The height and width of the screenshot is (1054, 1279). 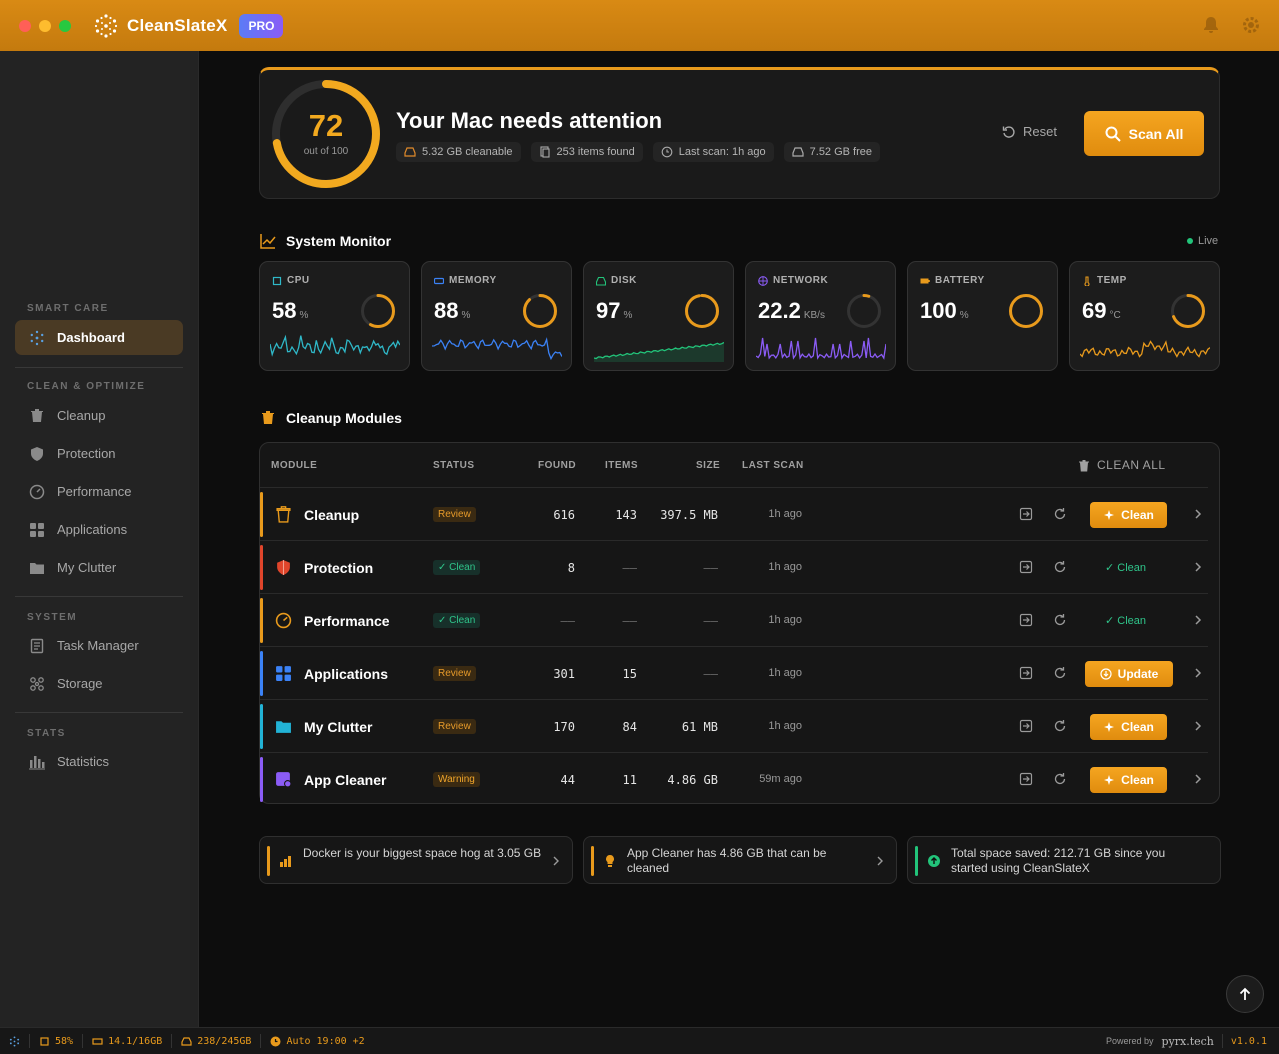 I want to click on sidebar-item-statistics: Statistics, so click(x=99, y=761).